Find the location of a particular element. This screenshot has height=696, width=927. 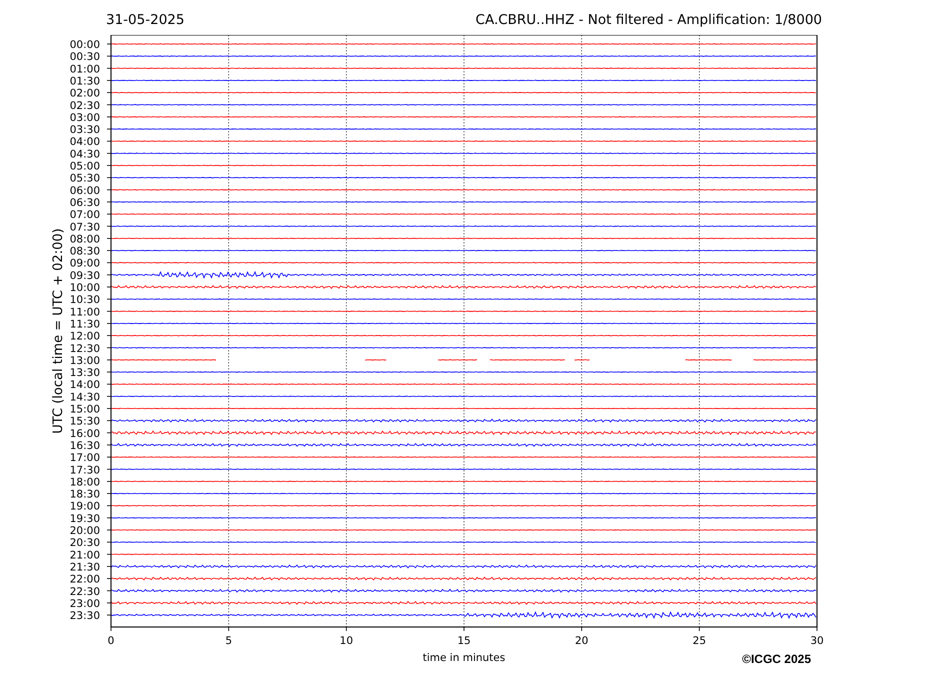

axis-tick-label: 25 is located at coordinates (699, 641).